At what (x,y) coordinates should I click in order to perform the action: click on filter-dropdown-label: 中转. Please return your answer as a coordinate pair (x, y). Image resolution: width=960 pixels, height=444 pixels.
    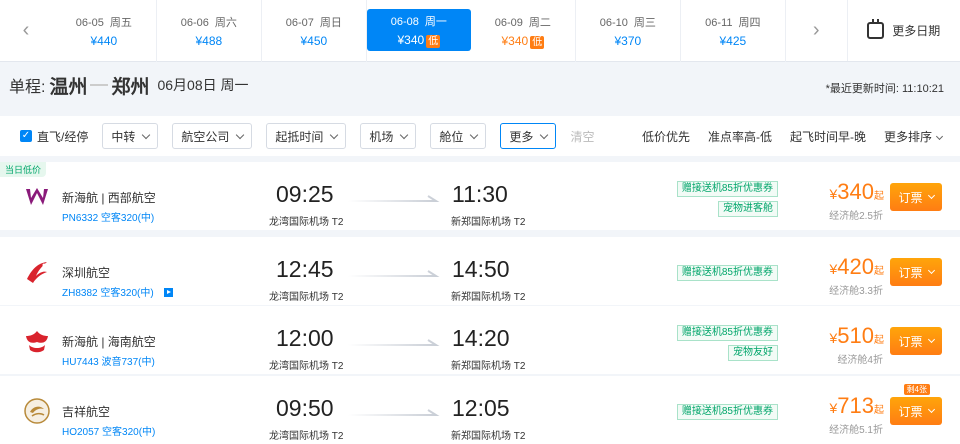
    Looking at the image, I should click on (123, 136).